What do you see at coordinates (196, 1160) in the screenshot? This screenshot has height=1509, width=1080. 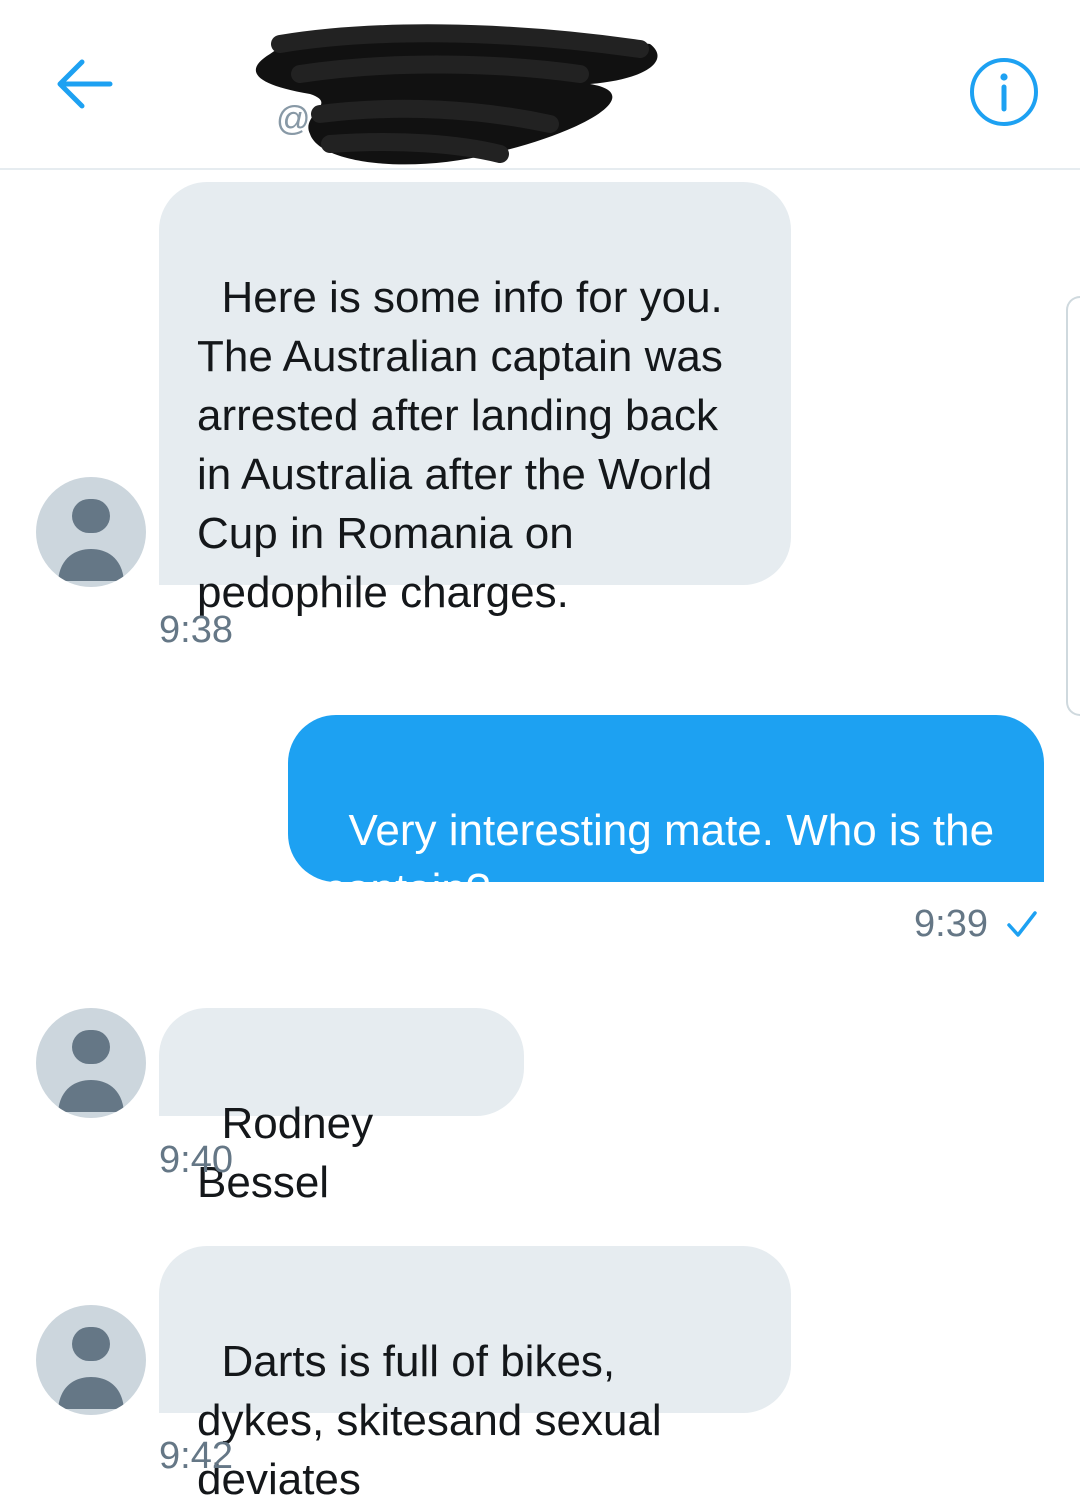 I see `message-timestamp: 9:40` at bounding box center [196, 1160].